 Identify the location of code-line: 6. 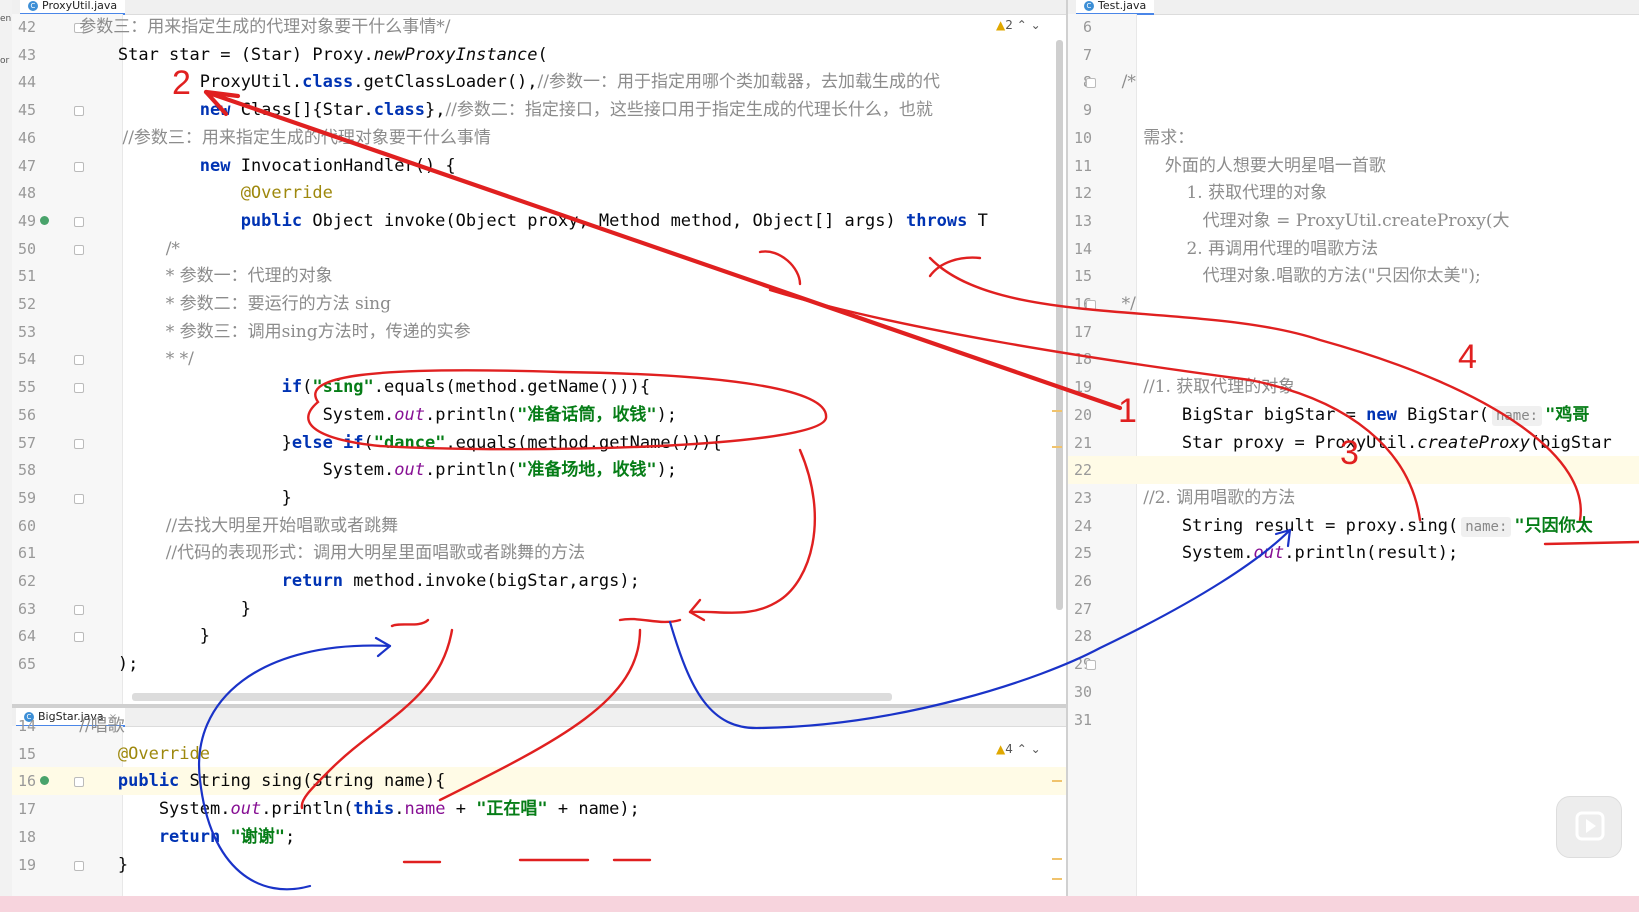
(1353, 27).